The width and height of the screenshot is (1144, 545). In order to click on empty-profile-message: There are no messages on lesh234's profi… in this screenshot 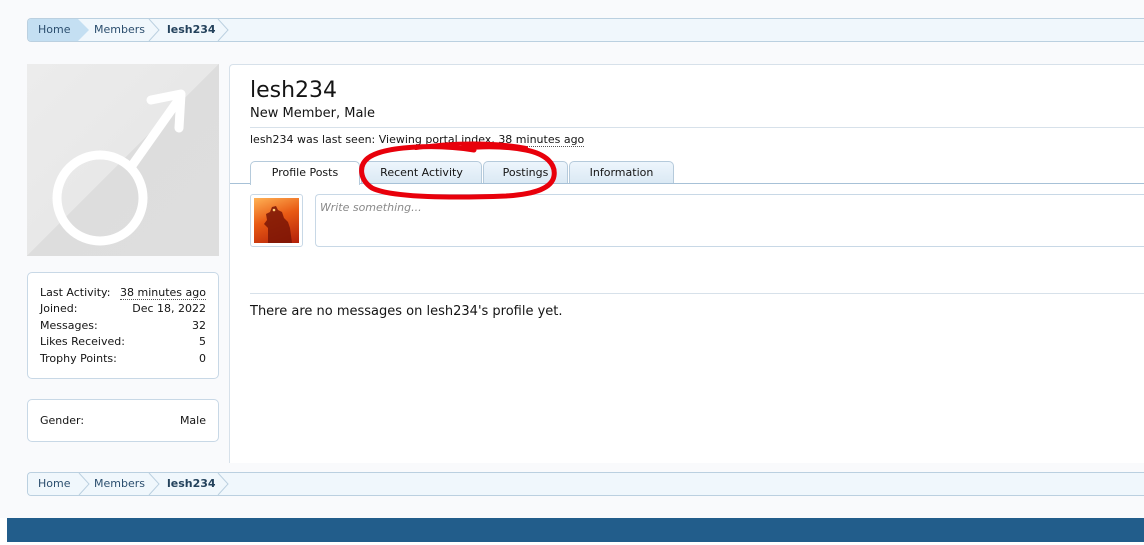, I will do `click(406, 311)`.